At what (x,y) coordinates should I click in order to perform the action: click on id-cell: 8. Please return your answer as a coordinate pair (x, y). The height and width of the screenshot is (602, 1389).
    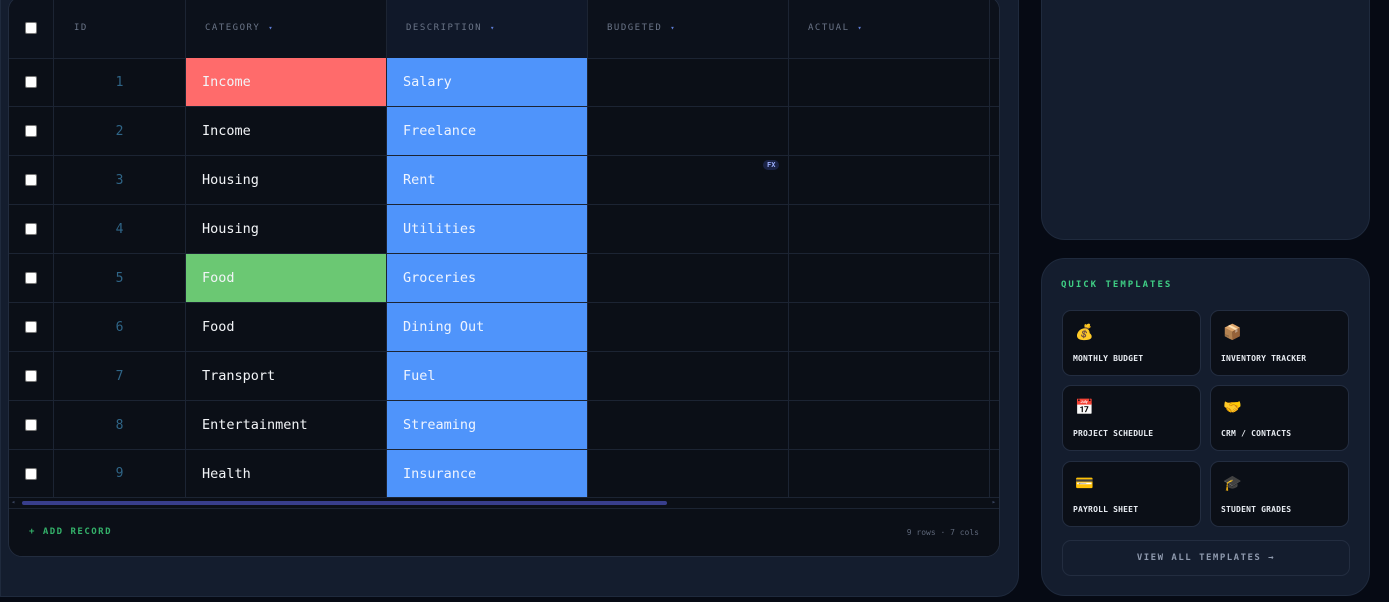
    Looking at the image, I should click on (120, 425).